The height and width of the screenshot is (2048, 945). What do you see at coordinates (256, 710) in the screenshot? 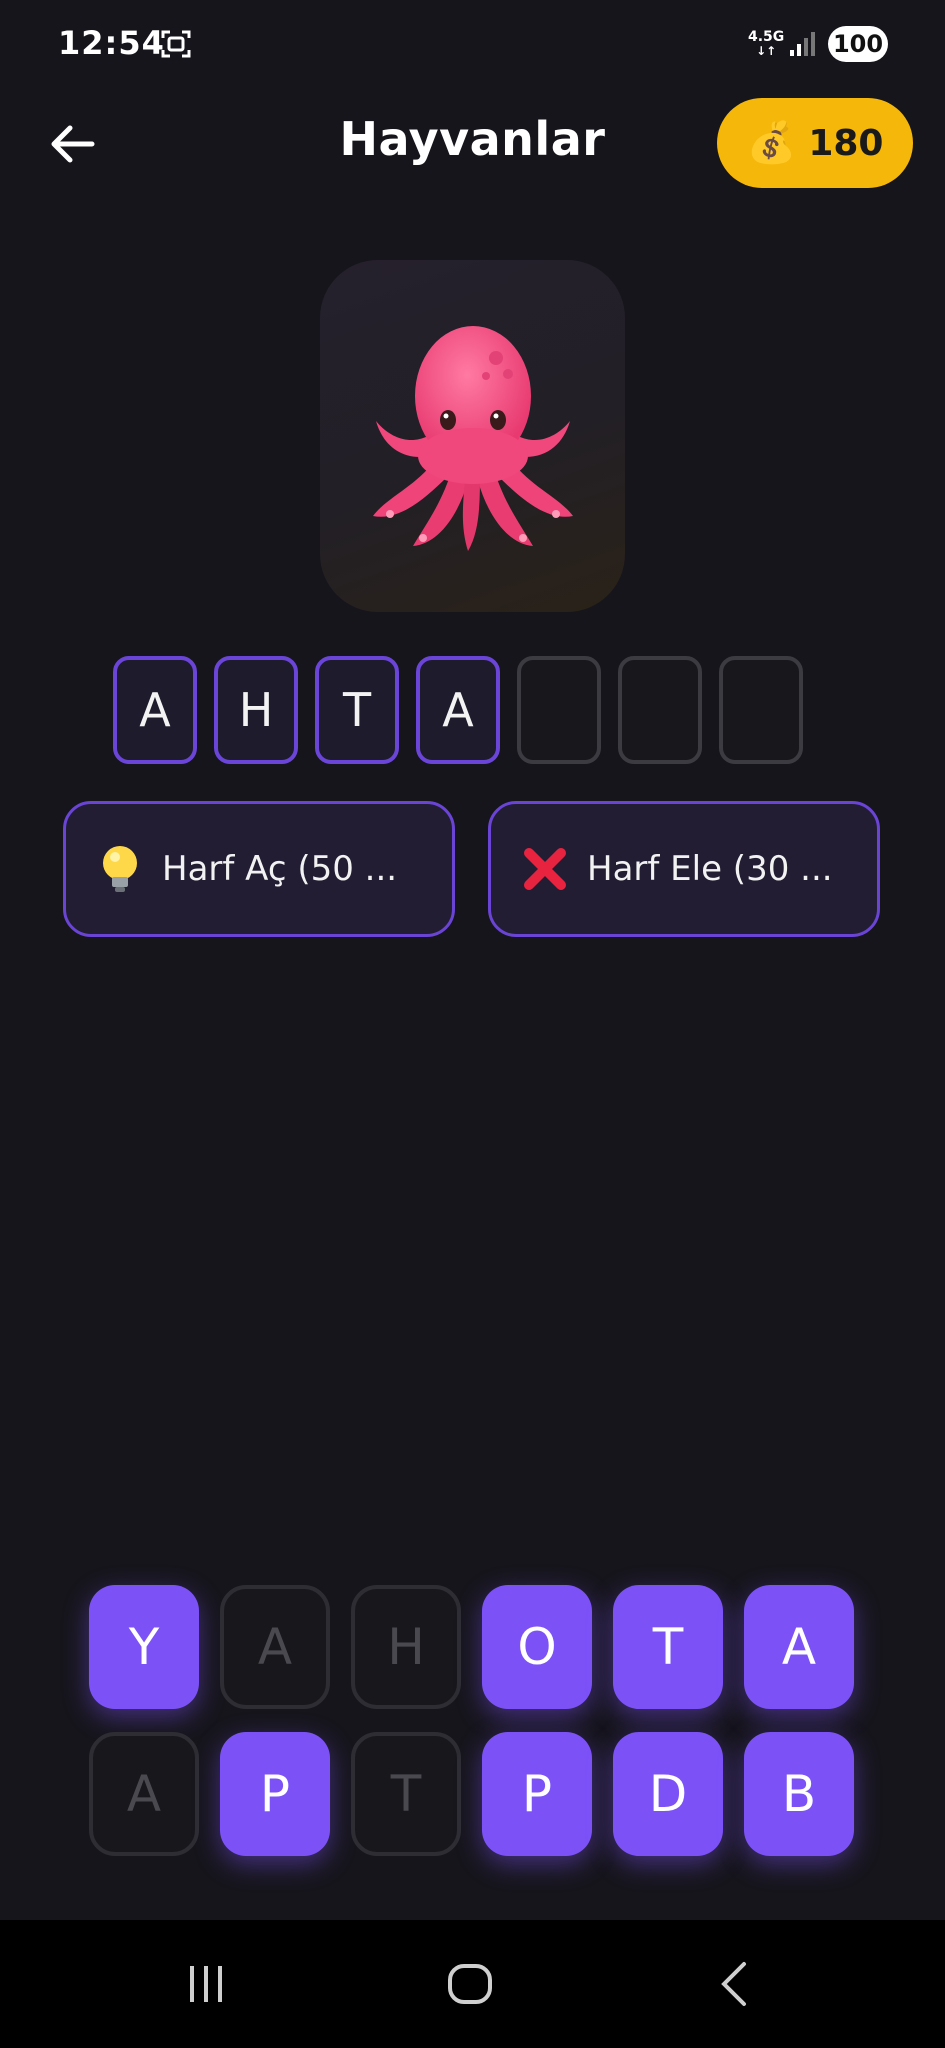
I see `answer-slot: H` at bounding box center [256, 710].